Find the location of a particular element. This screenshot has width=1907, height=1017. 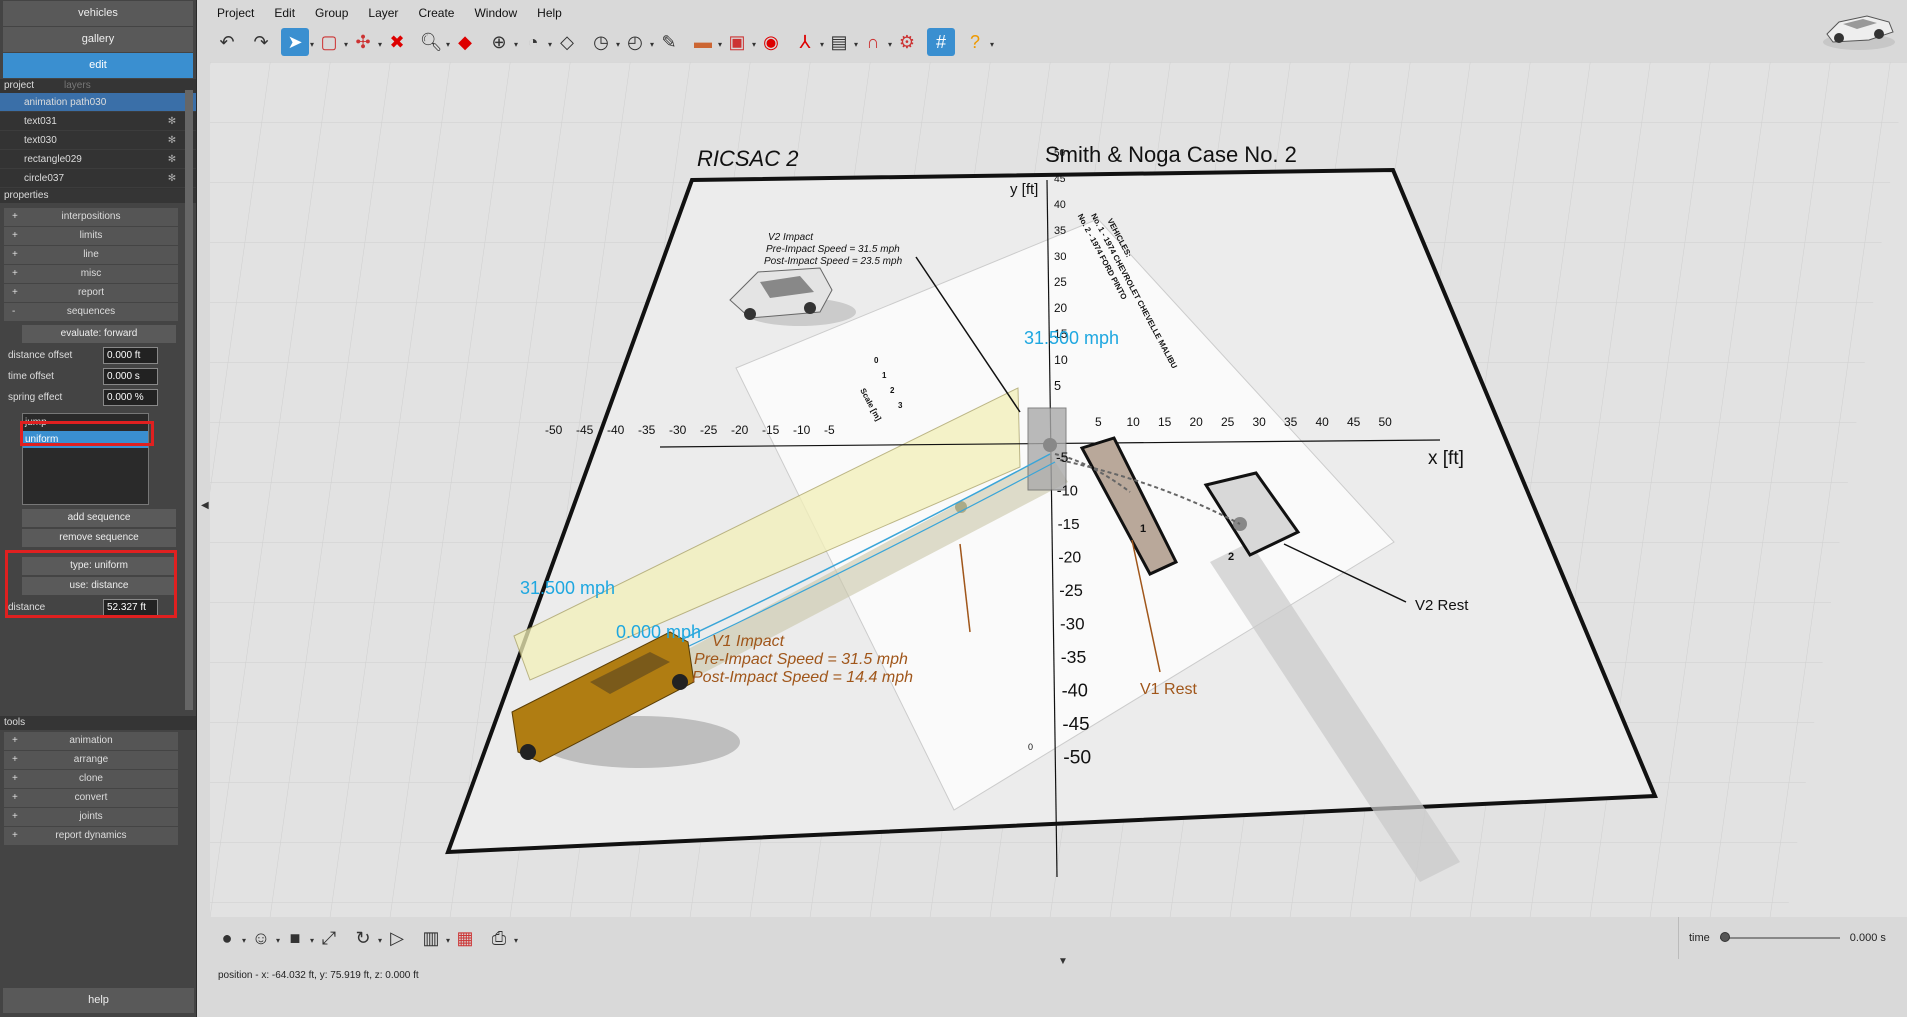

edit-button: edit is located at coordinates (98, 65).